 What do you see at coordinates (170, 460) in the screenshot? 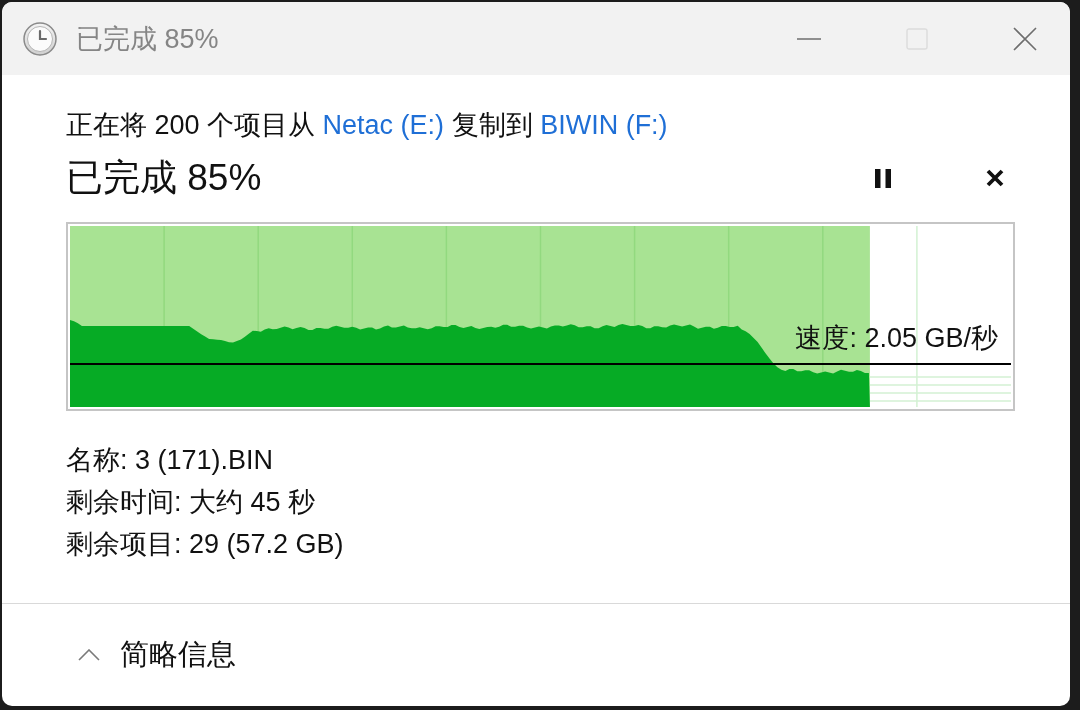
I see `detail-text: 名称: 3 (171).BIN` at bounding box center [170, 460].